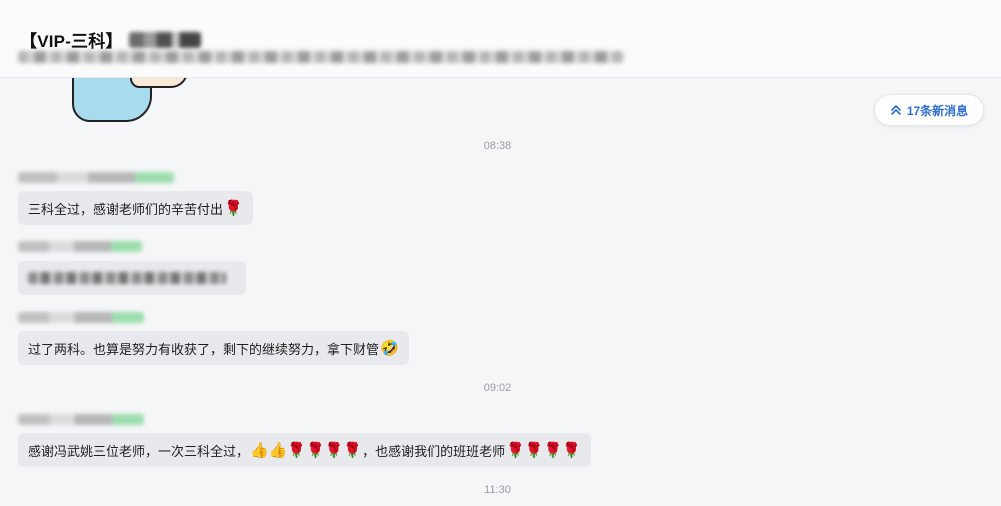 The width and height of the screenshot is (1001, 506). Describe the element at coordinates (434, 451) in the screenshot. I see `message-text-continued: ，也感谢我们的班班老师` at that location.